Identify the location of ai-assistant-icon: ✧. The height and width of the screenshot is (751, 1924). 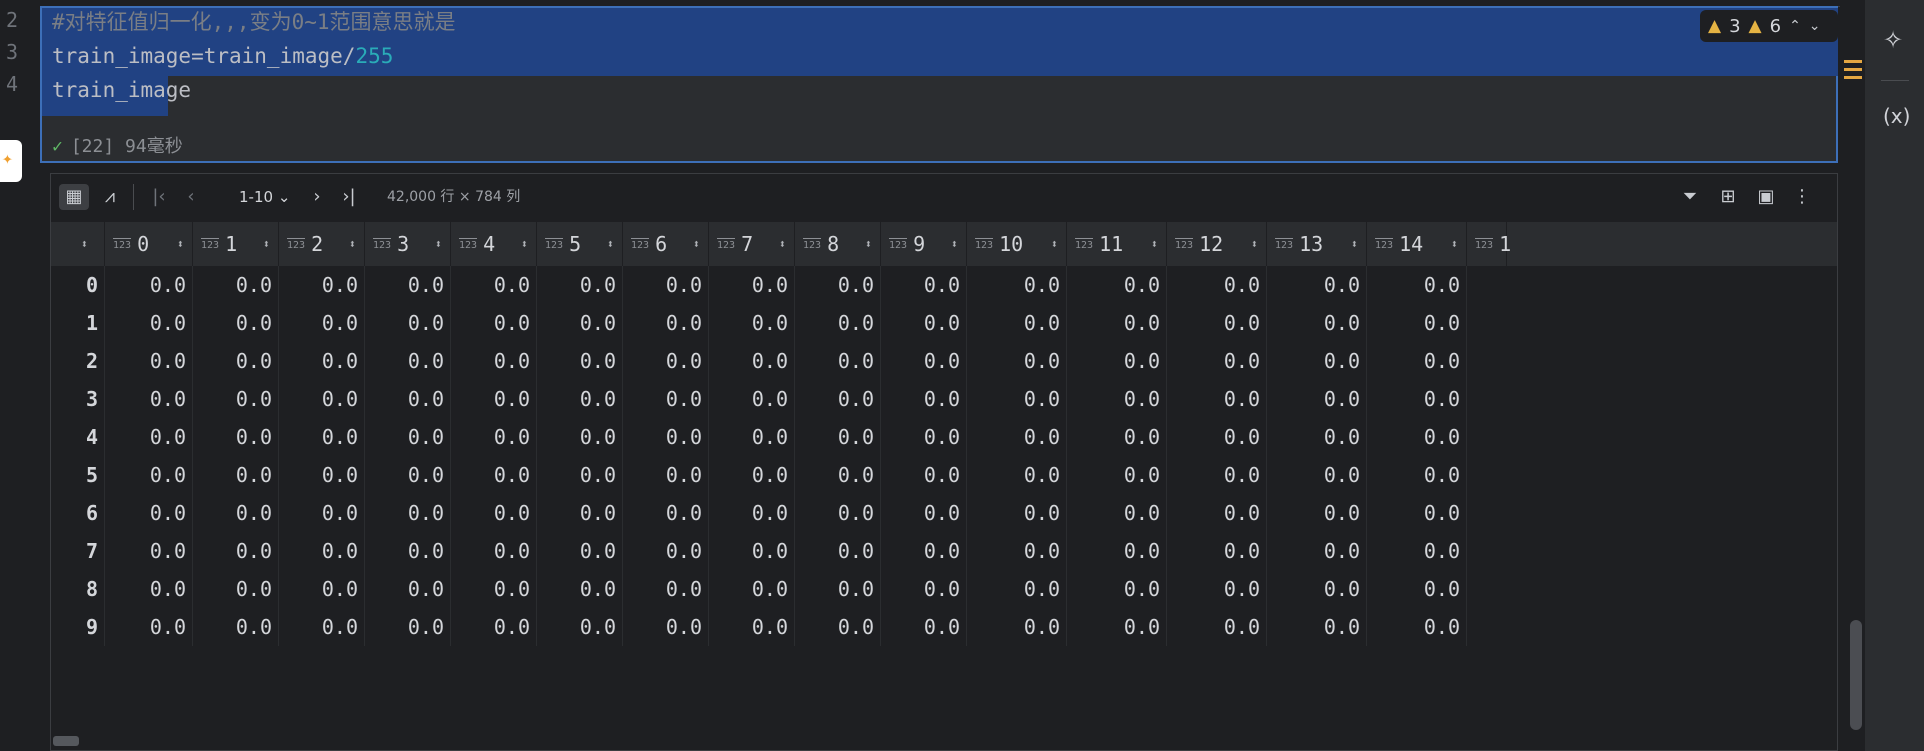
(1893, 40).